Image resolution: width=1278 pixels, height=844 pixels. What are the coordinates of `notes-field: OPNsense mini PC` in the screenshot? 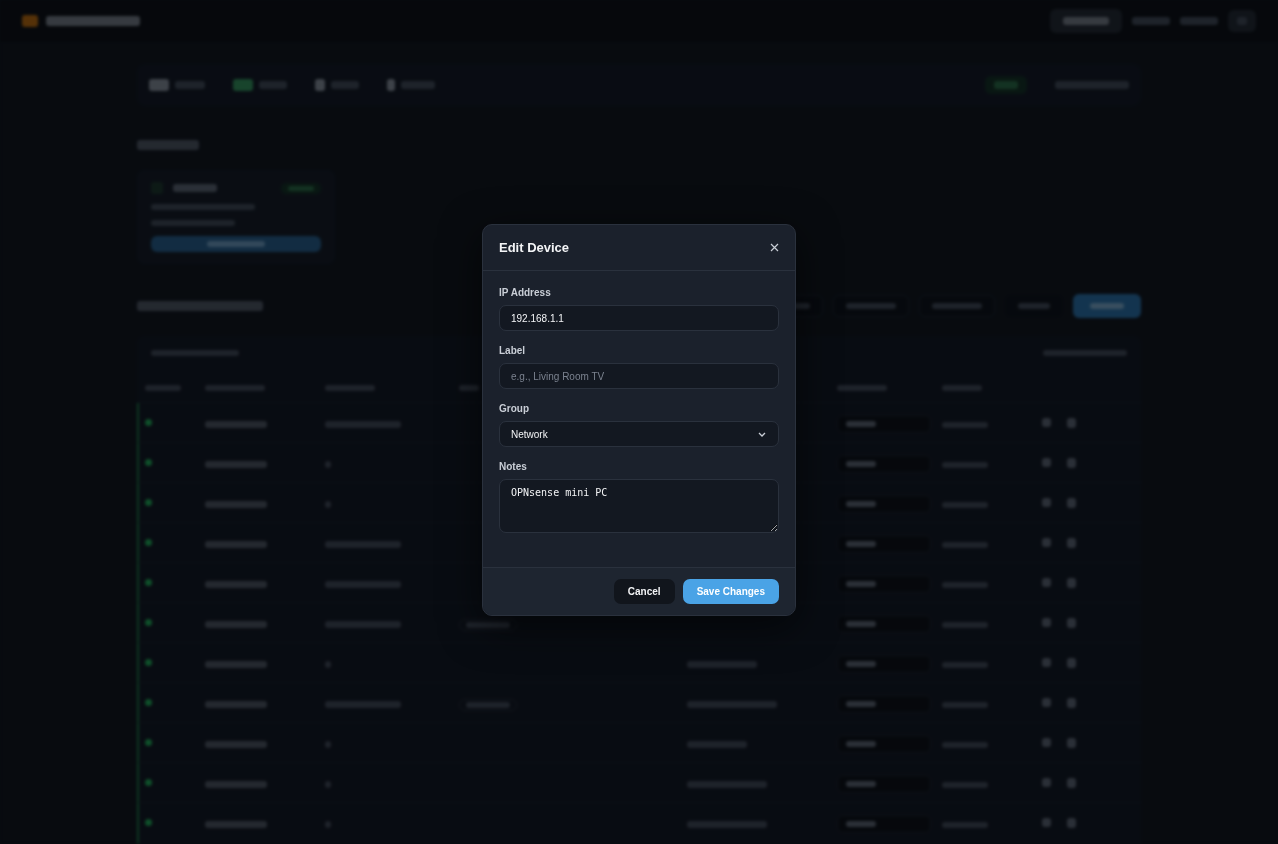 It's located at (639, 506).